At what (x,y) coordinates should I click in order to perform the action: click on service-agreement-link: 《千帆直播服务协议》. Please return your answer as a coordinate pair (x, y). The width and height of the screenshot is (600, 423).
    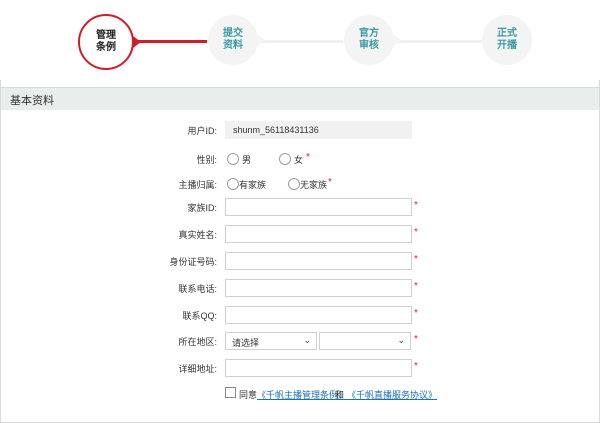
    Looking at the image, I should click on (392, 394).